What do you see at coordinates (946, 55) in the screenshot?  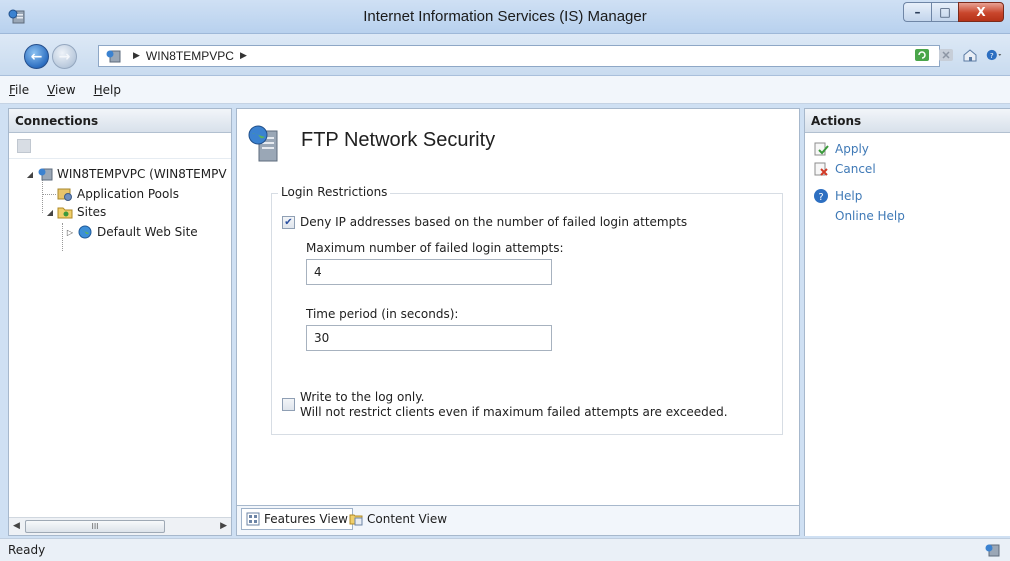 I see `stop-icon` at bounding box center [946, 55].